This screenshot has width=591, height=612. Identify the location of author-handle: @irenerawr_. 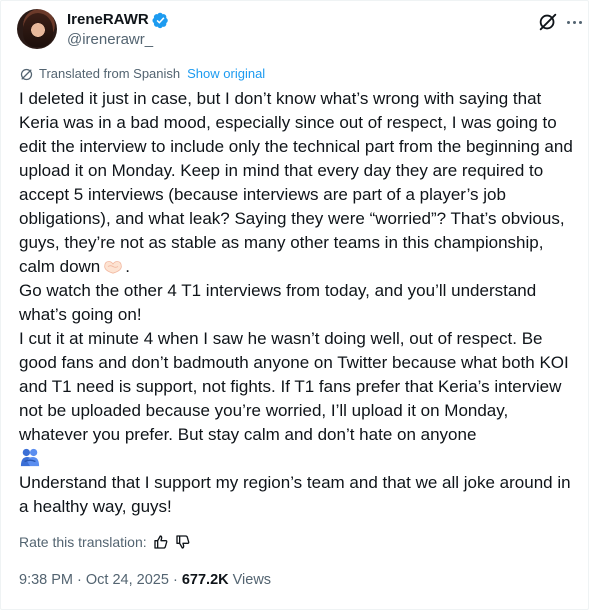
(110, 40).